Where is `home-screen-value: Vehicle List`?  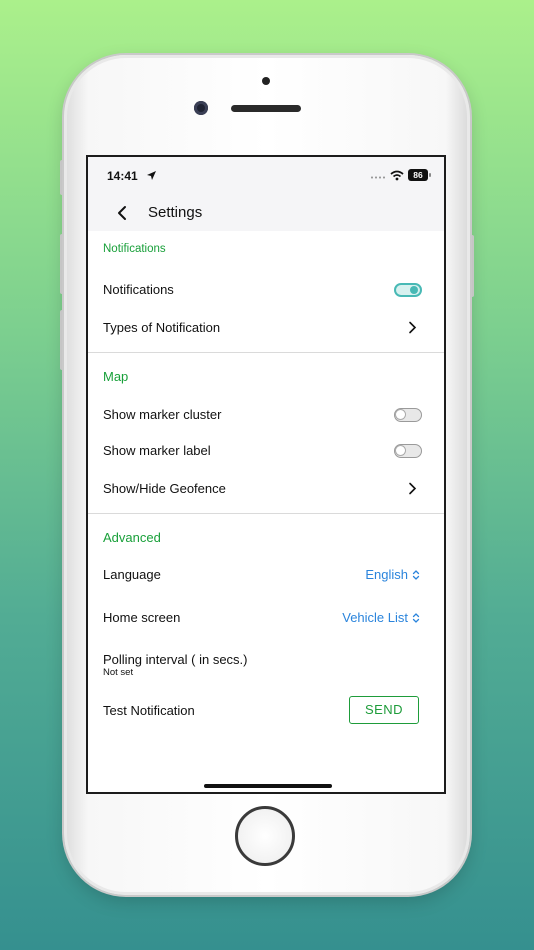
home-screen-value: Vehicle List is located at coordinates (375, 617).